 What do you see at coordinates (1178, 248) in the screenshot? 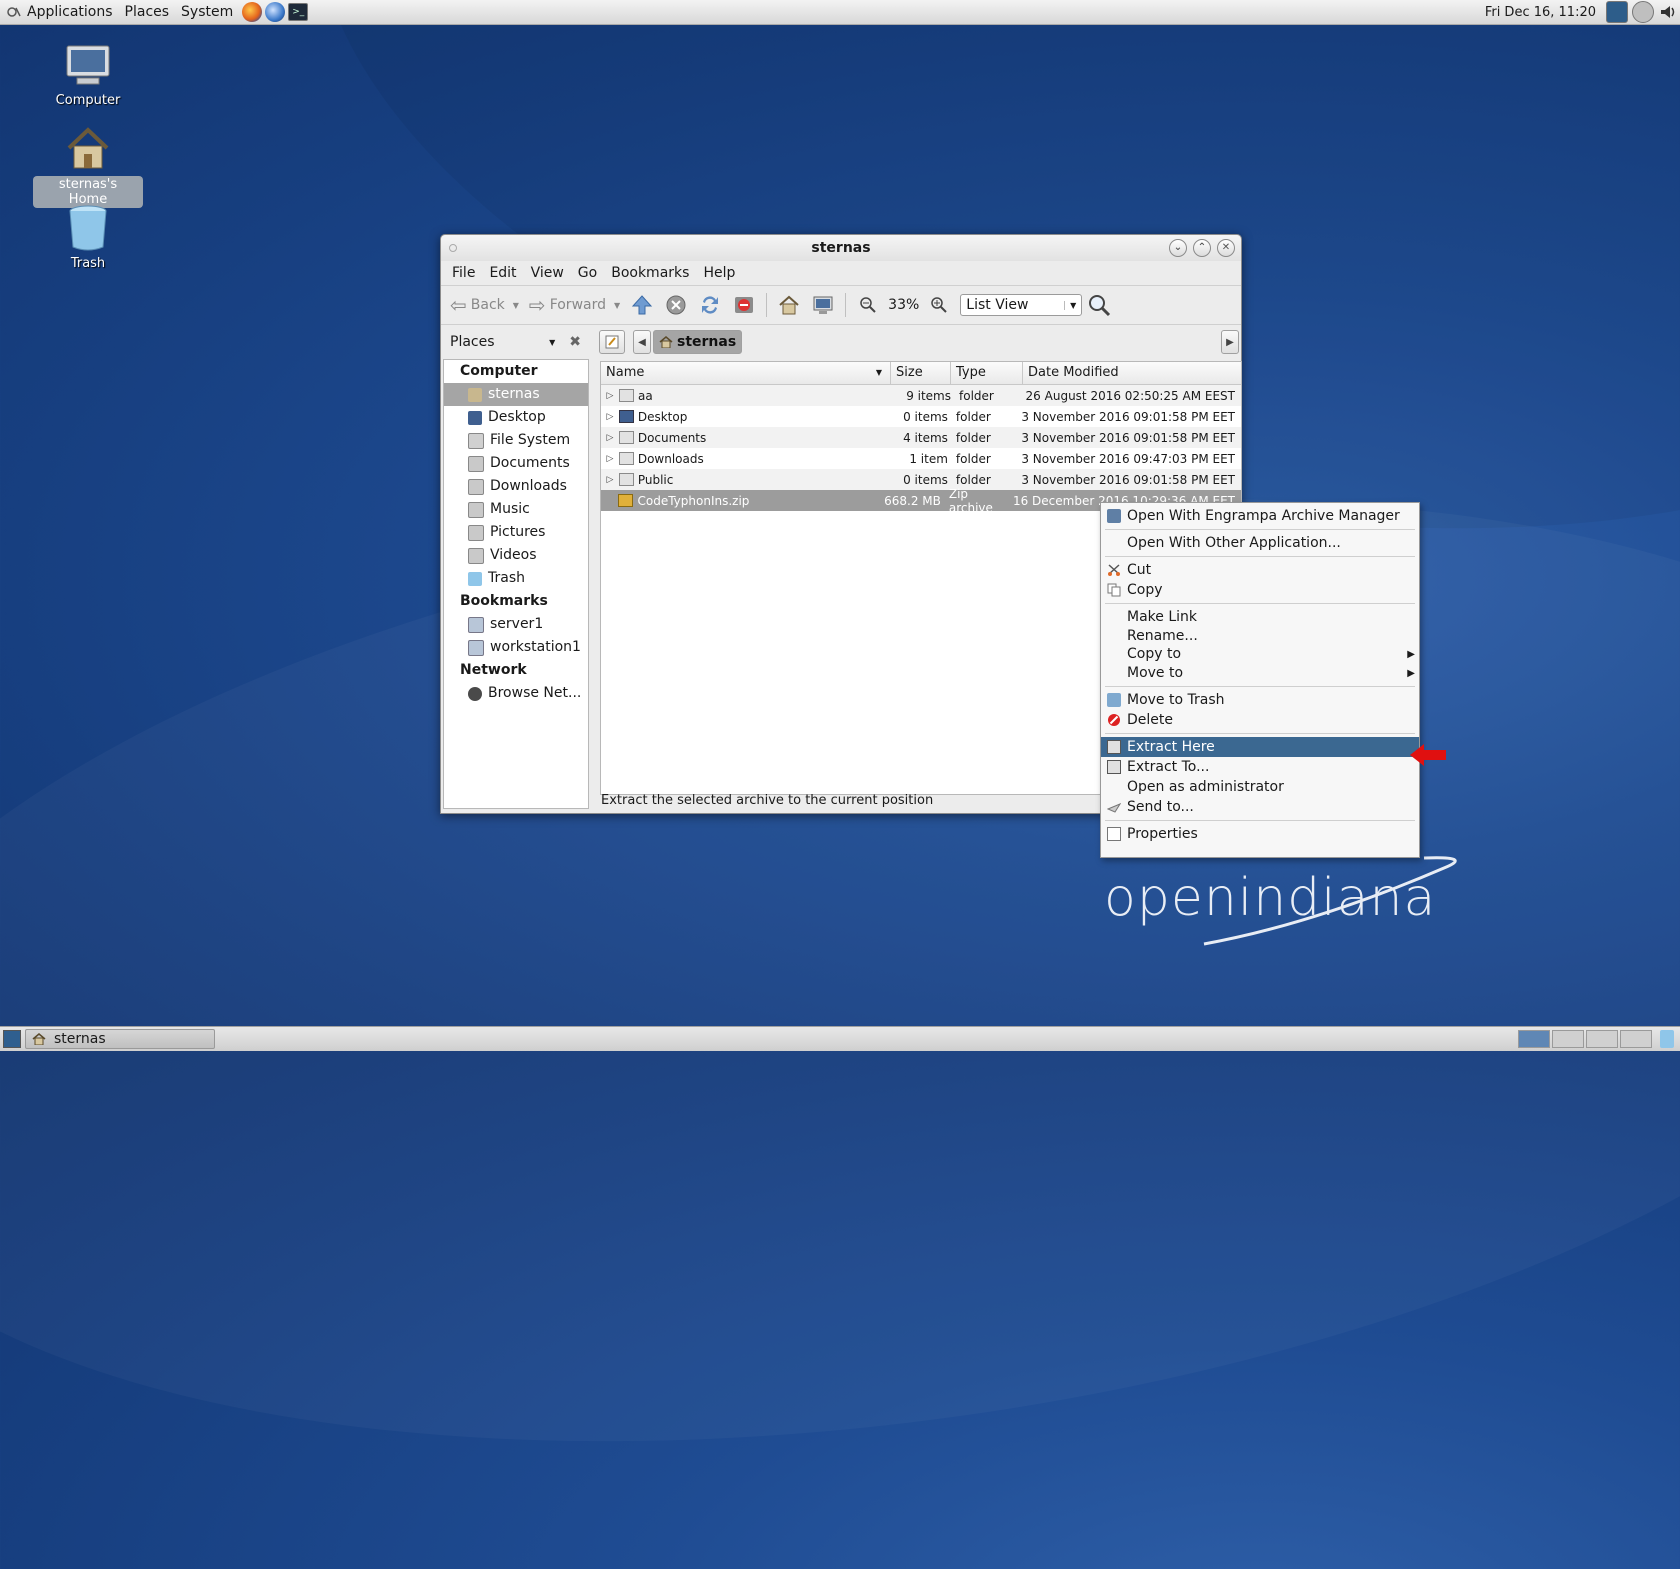
I see `minimize-button: ⌄` at bounding box center [1178, 248].